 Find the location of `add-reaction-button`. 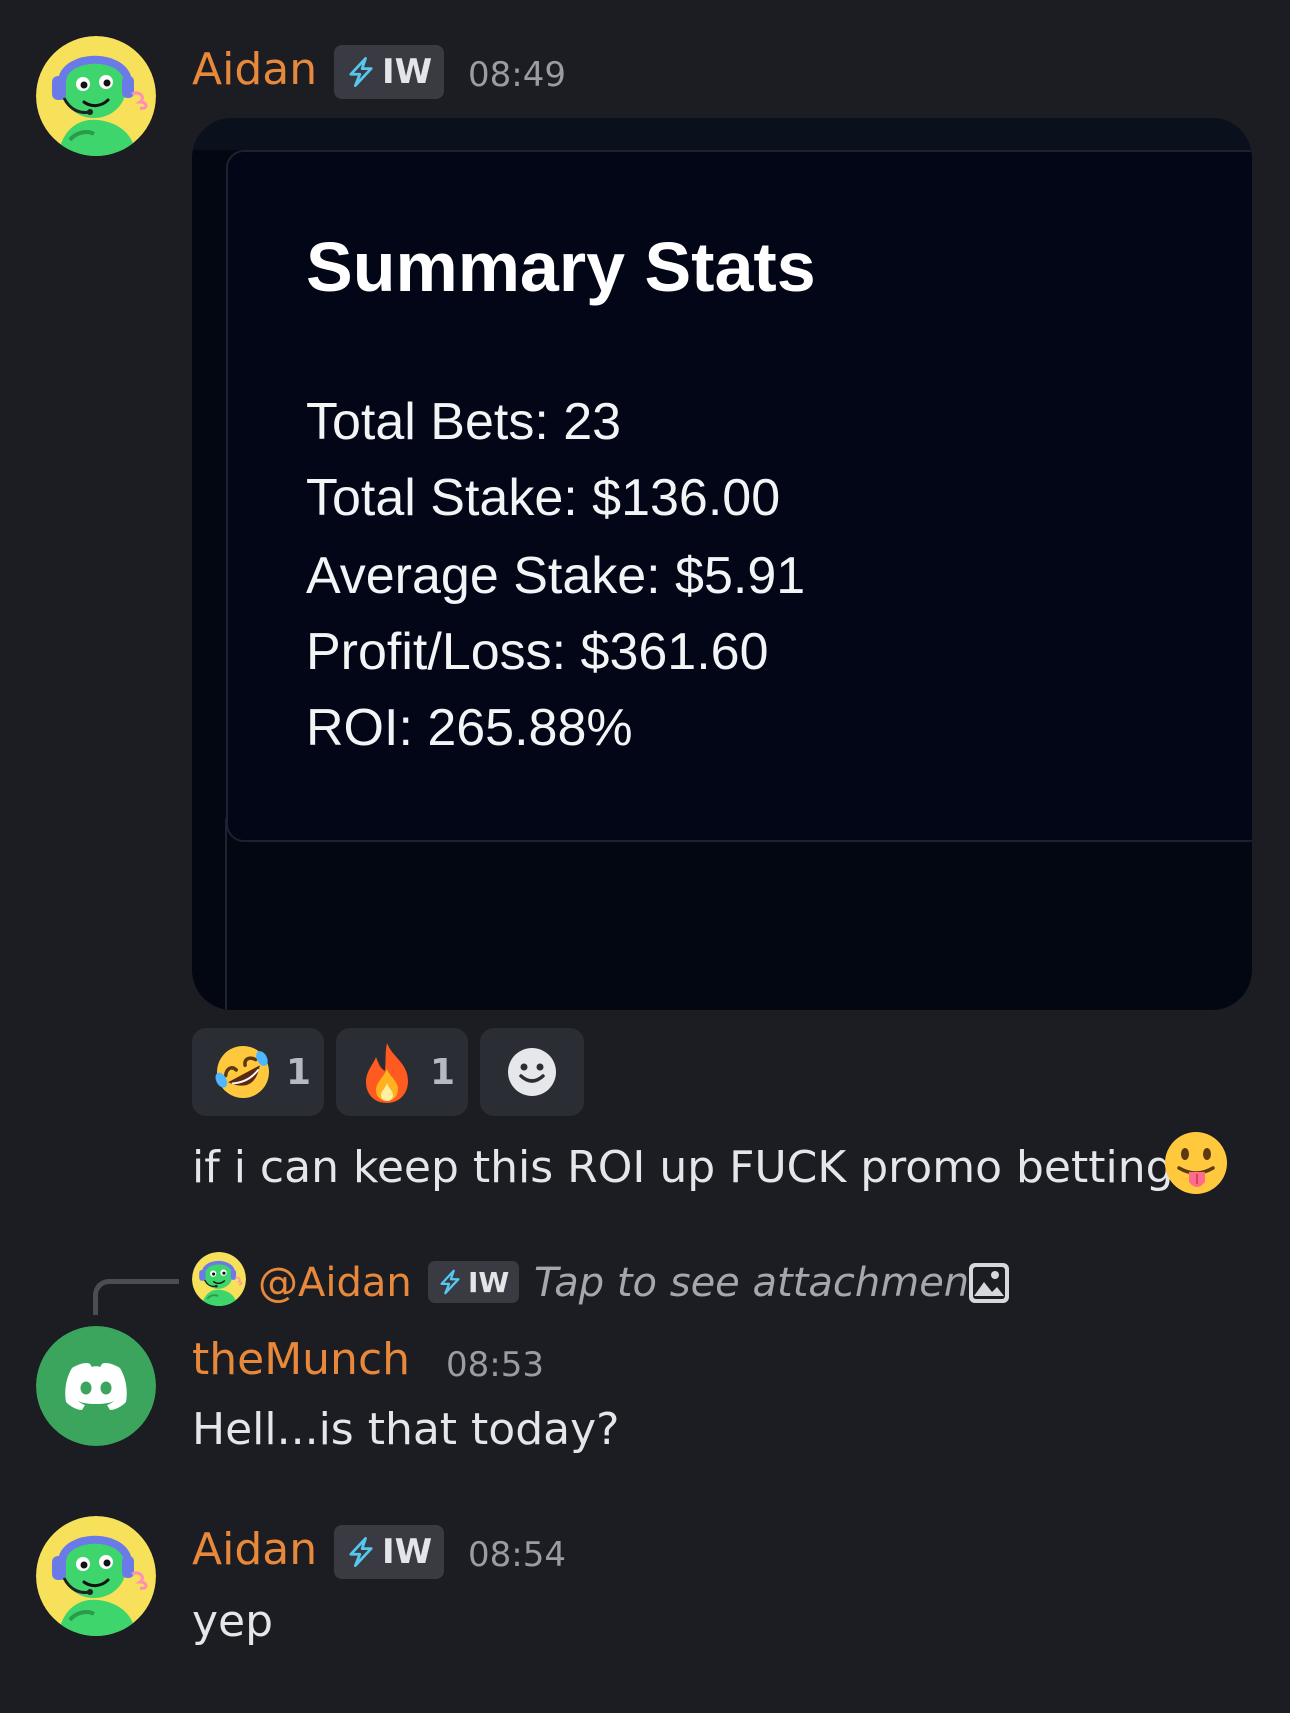

add-reaction-button is located at coordinates (532, 1072).